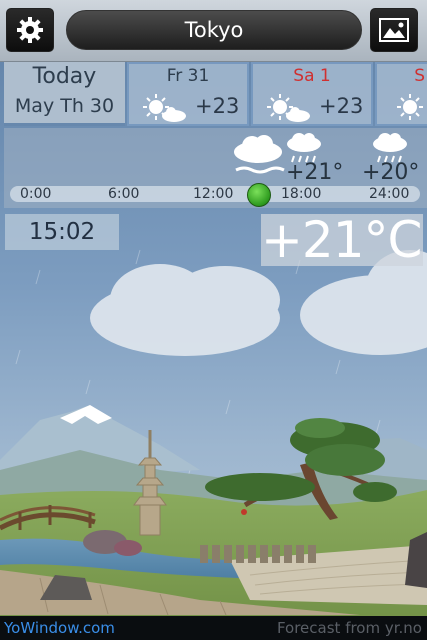 The image size is (427, 640). Describe the element at coordinates (215, 168) in the screenshot. I see `hourly-forecast-panel: +21° +20° 0:00 6:00 12:00 18:00 24:00` at that location.